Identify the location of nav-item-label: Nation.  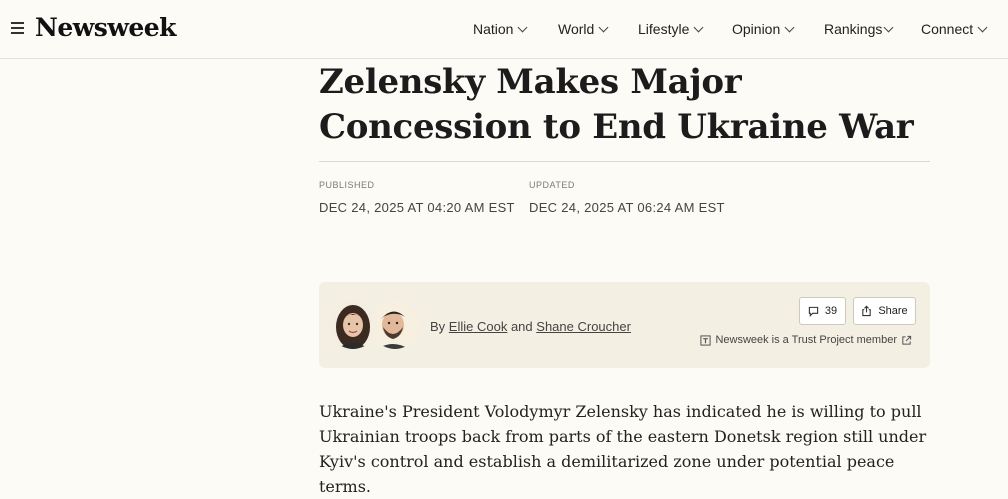
(493, 29).